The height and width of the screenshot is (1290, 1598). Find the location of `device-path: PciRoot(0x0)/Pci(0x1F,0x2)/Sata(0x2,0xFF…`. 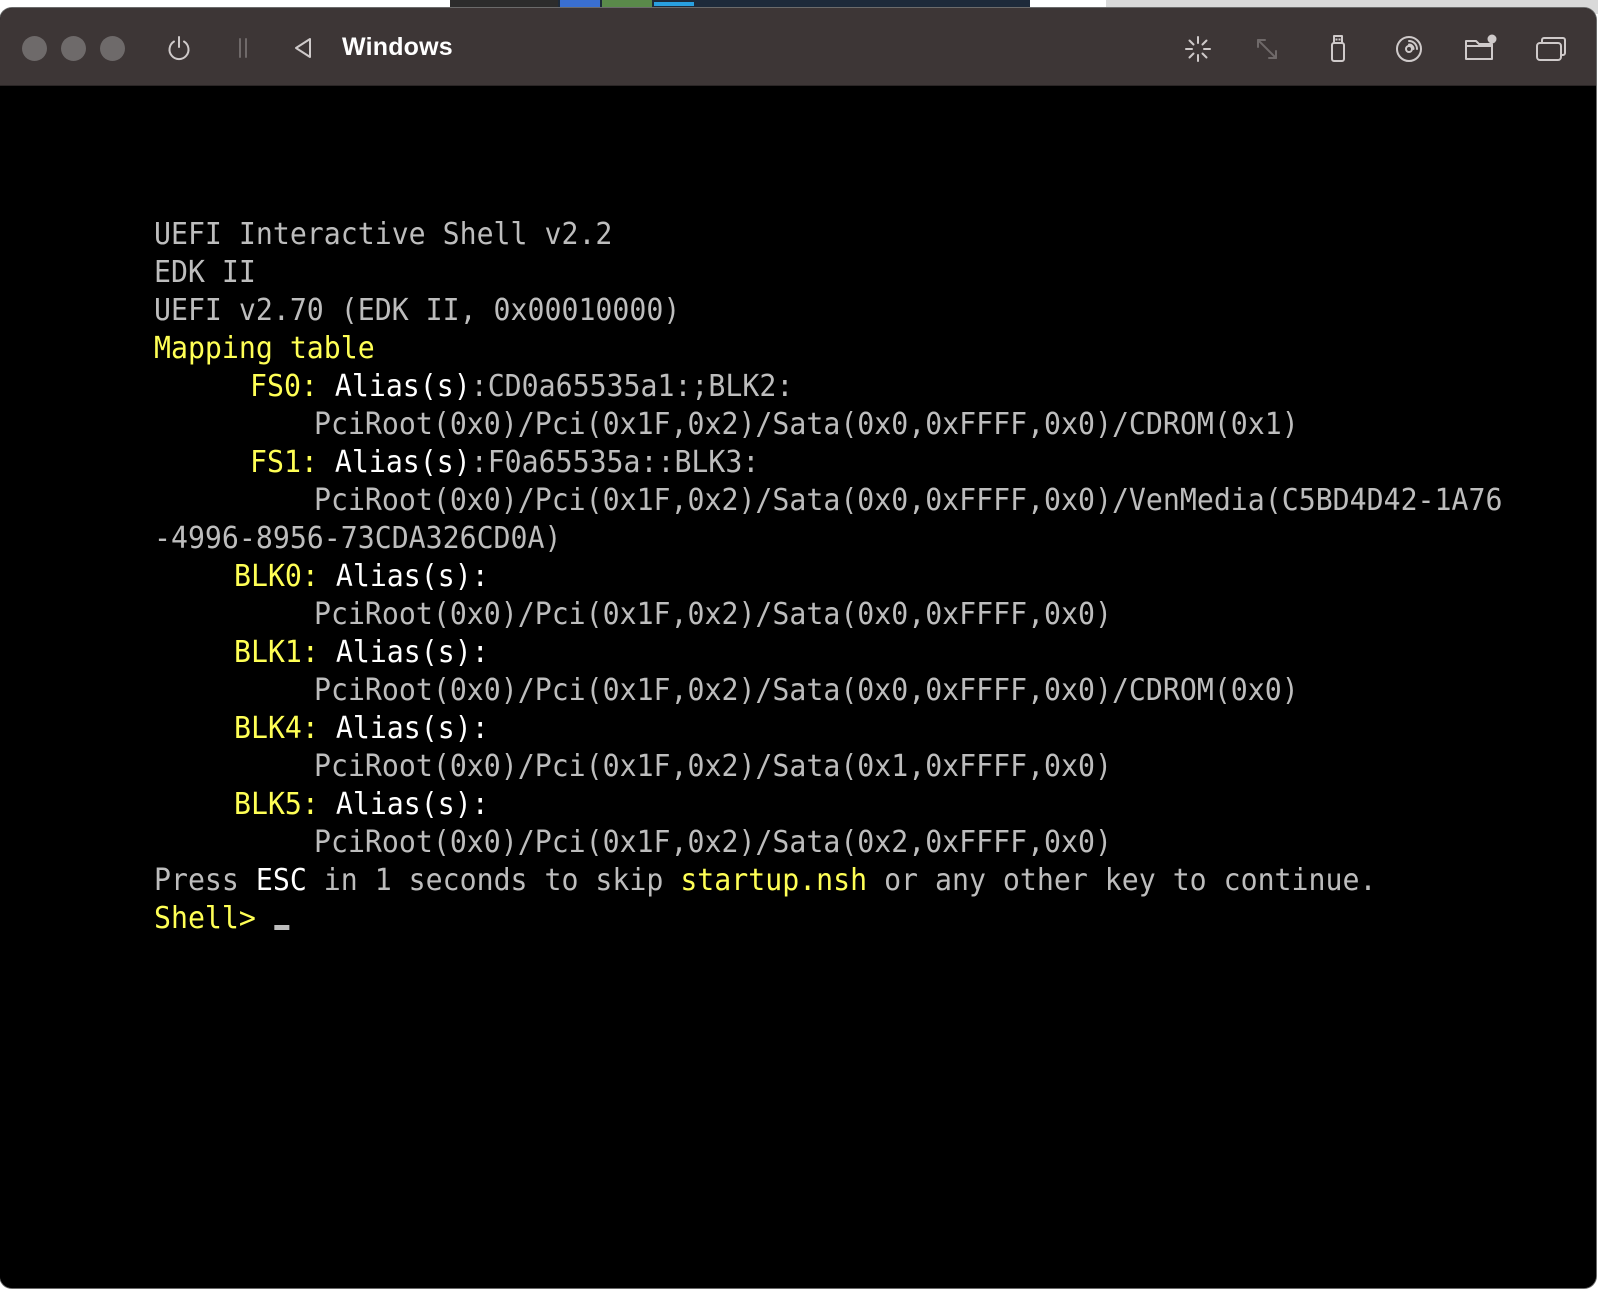

device-path: PciRoot(0x0)/Pci(0x1F,0x2)/Sata(0x2,0xFF… is located at coordinates (713, 842).